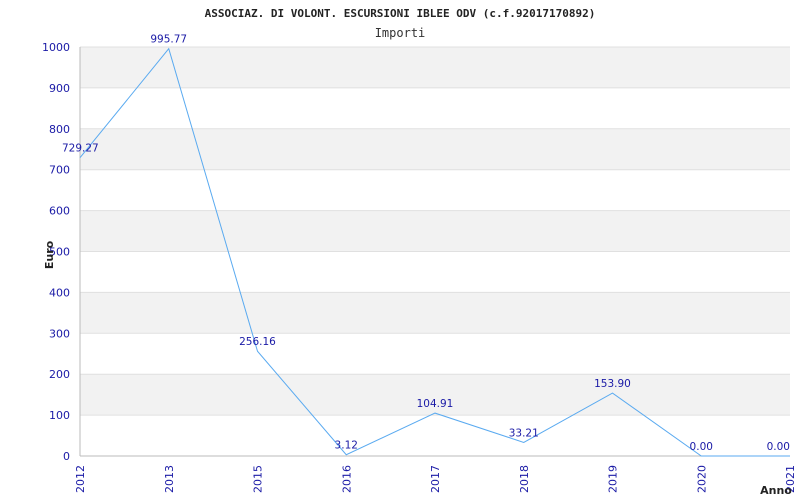  I want to click on x-tick-label: 2013, so click(169, 479).